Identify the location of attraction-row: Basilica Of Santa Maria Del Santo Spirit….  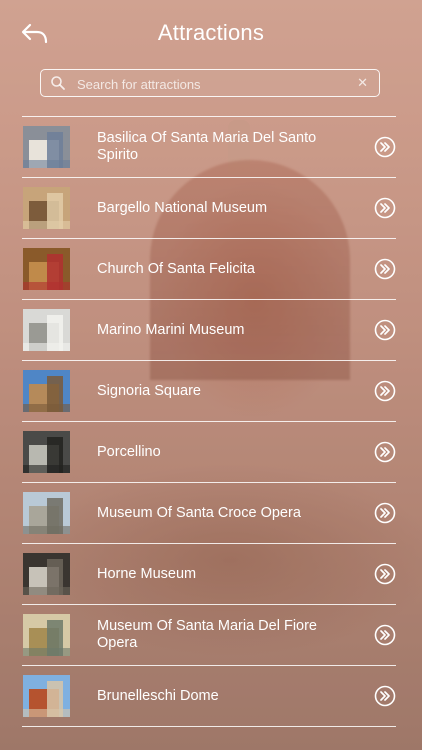
(209, 146).